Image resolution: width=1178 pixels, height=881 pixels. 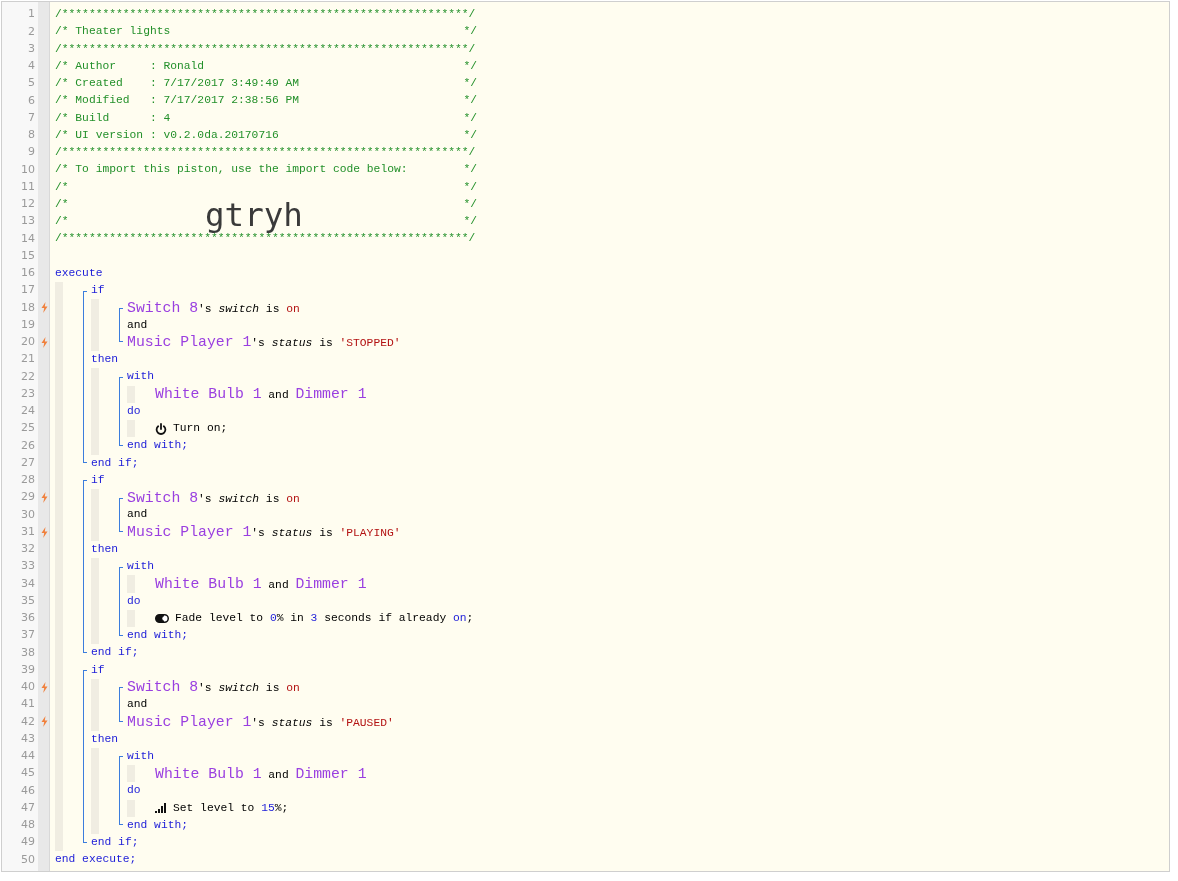 What do you see at coordinates (130, 66) in the screenshot?
I see `comment-text: /* Author : Ronald` at bounding box center [130, 66].